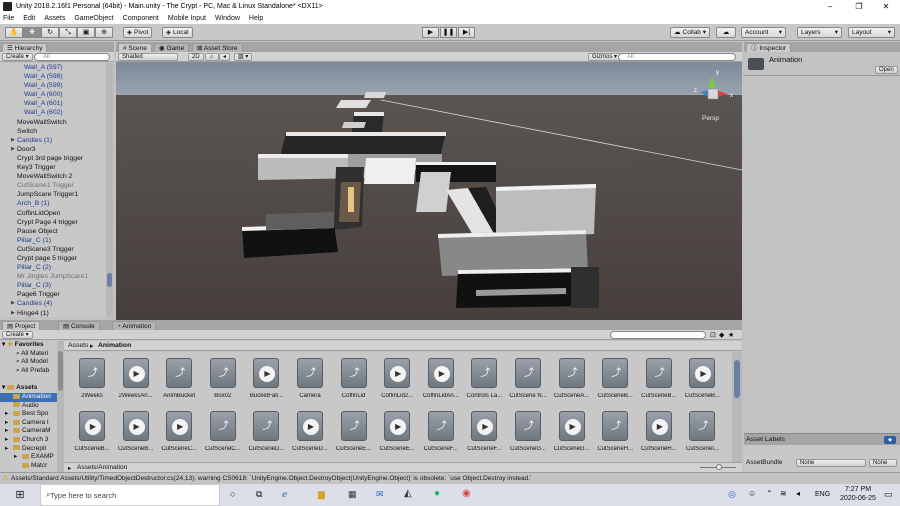 This screenshot has height=506, width=900. I want to click on scale-tool-icon: ⤡, so click(68, 32).